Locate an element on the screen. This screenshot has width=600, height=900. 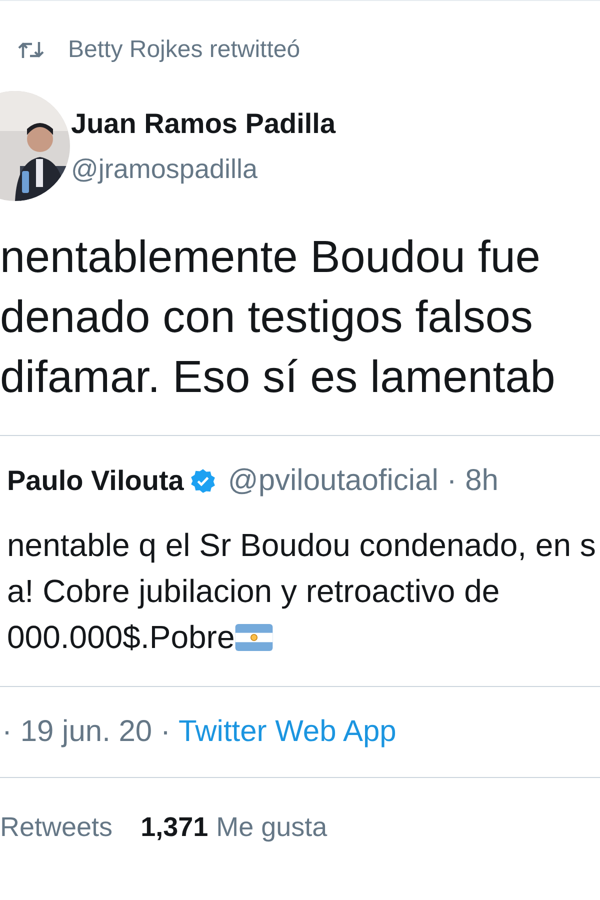
quoted-author-name: Paulo Vilouta is located at coordinates (95, 481).